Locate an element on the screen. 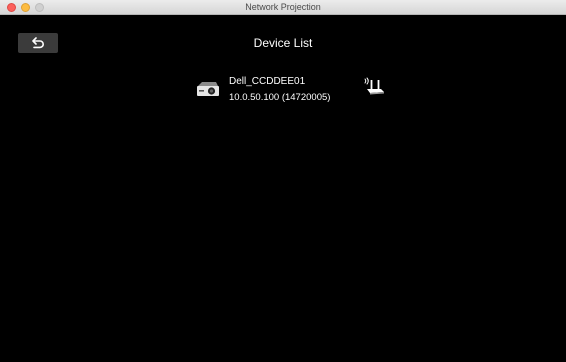 Image resolution: width=566 pixels, height=362 pixels. wireless-router-icon is located at coordinates (374, 86).